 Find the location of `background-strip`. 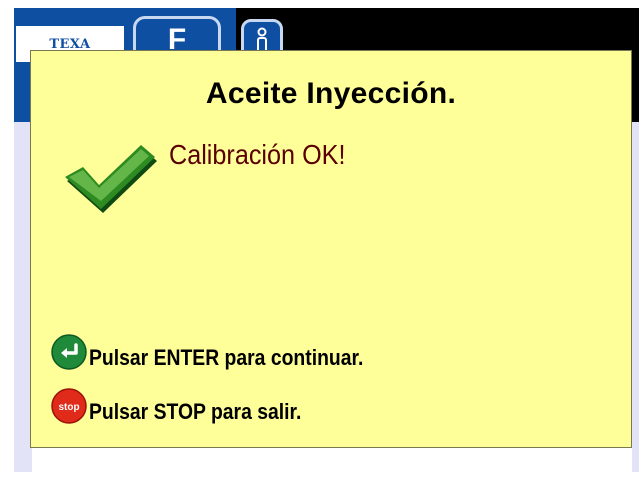

background-strip is located at coordinates (332, 462).